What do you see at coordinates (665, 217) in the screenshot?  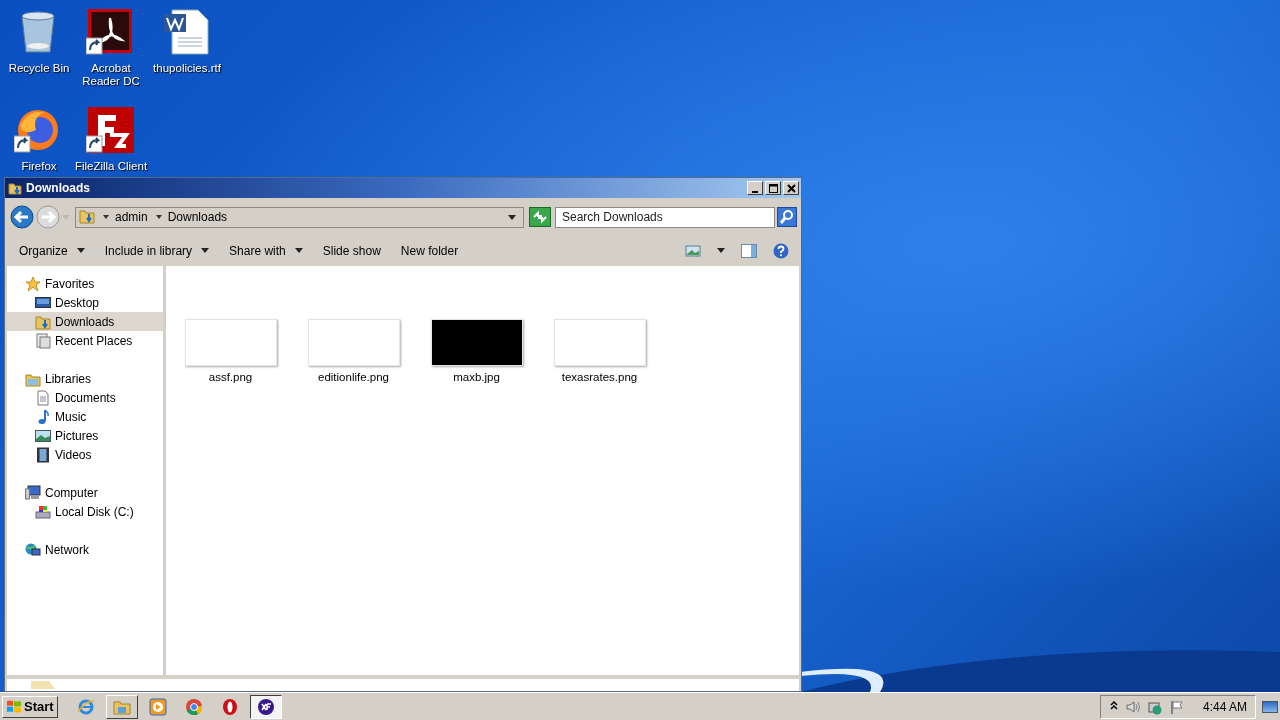 I see `search-field: Search Downloads` at bounding box center [665, 217].